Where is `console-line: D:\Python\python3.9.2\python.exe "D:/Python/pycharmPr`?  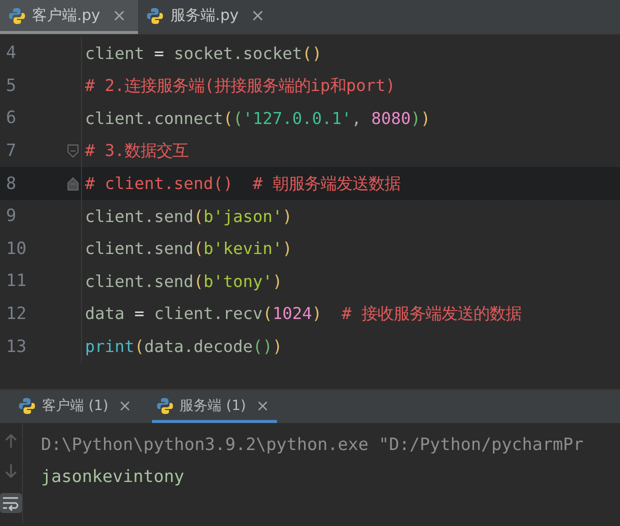 console-line: D:\Python\python3.9.2\python.exe "D:/Python/pycharmPr is located at coordinates (312, 445).